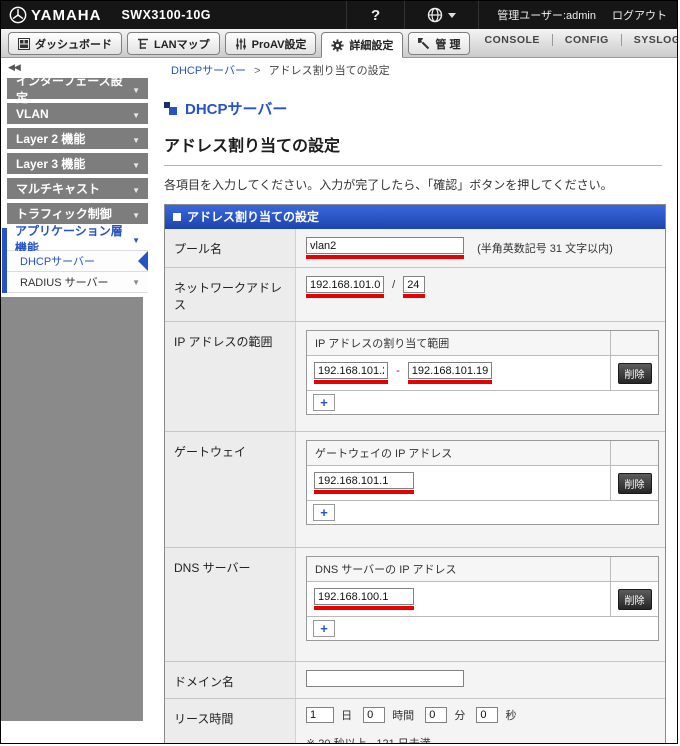 This screenshot has width=680, height=746. I want to click on instruction-text: 各項目を入力してください。入力が完了したら、「確認」ボタンを押してください。, so click(388, 185).